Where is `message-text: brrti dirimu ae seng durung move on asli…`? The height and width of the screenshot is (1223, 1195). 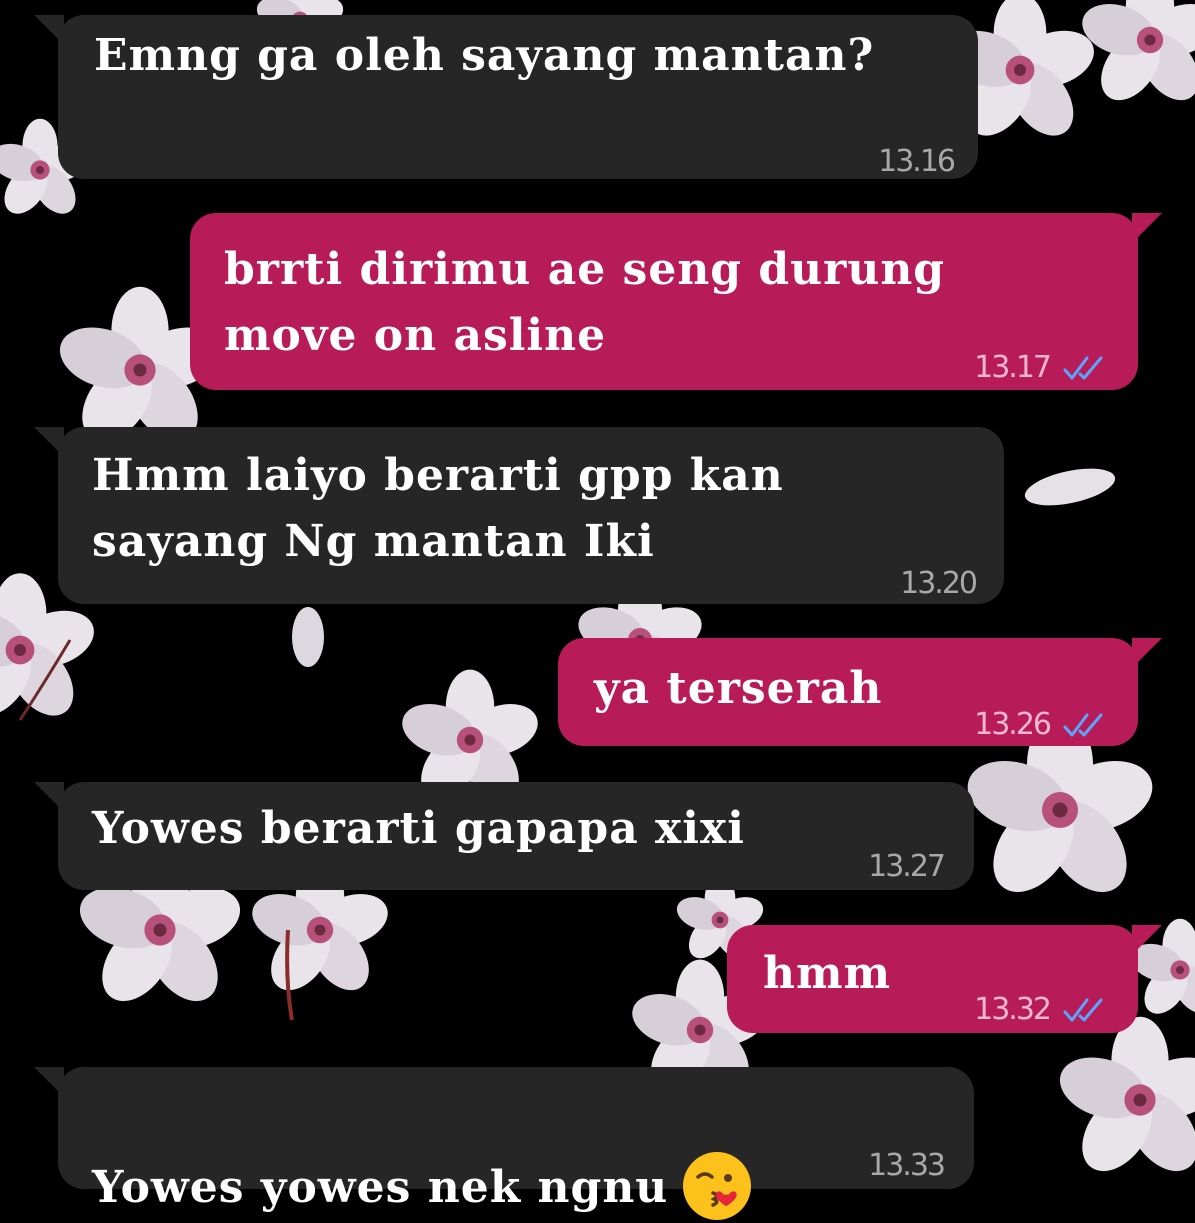 message-text: brrti dirimu ae seng durung move on asli… is located at coordinates (585, 302).